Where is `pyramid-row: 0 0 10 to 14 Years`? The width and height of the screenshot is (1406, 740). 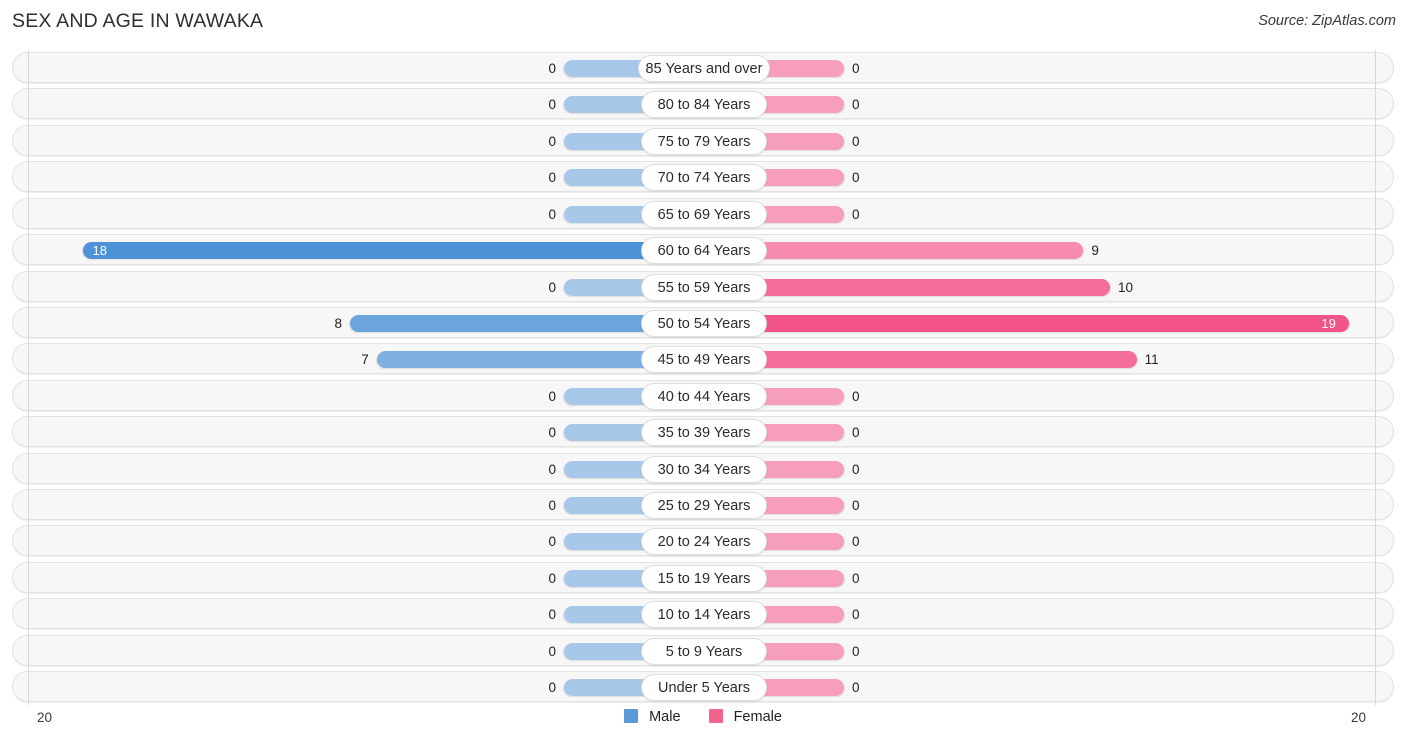
pyramid-row: 0 0 10 to 14 Years is located at coordinates (703, 614).